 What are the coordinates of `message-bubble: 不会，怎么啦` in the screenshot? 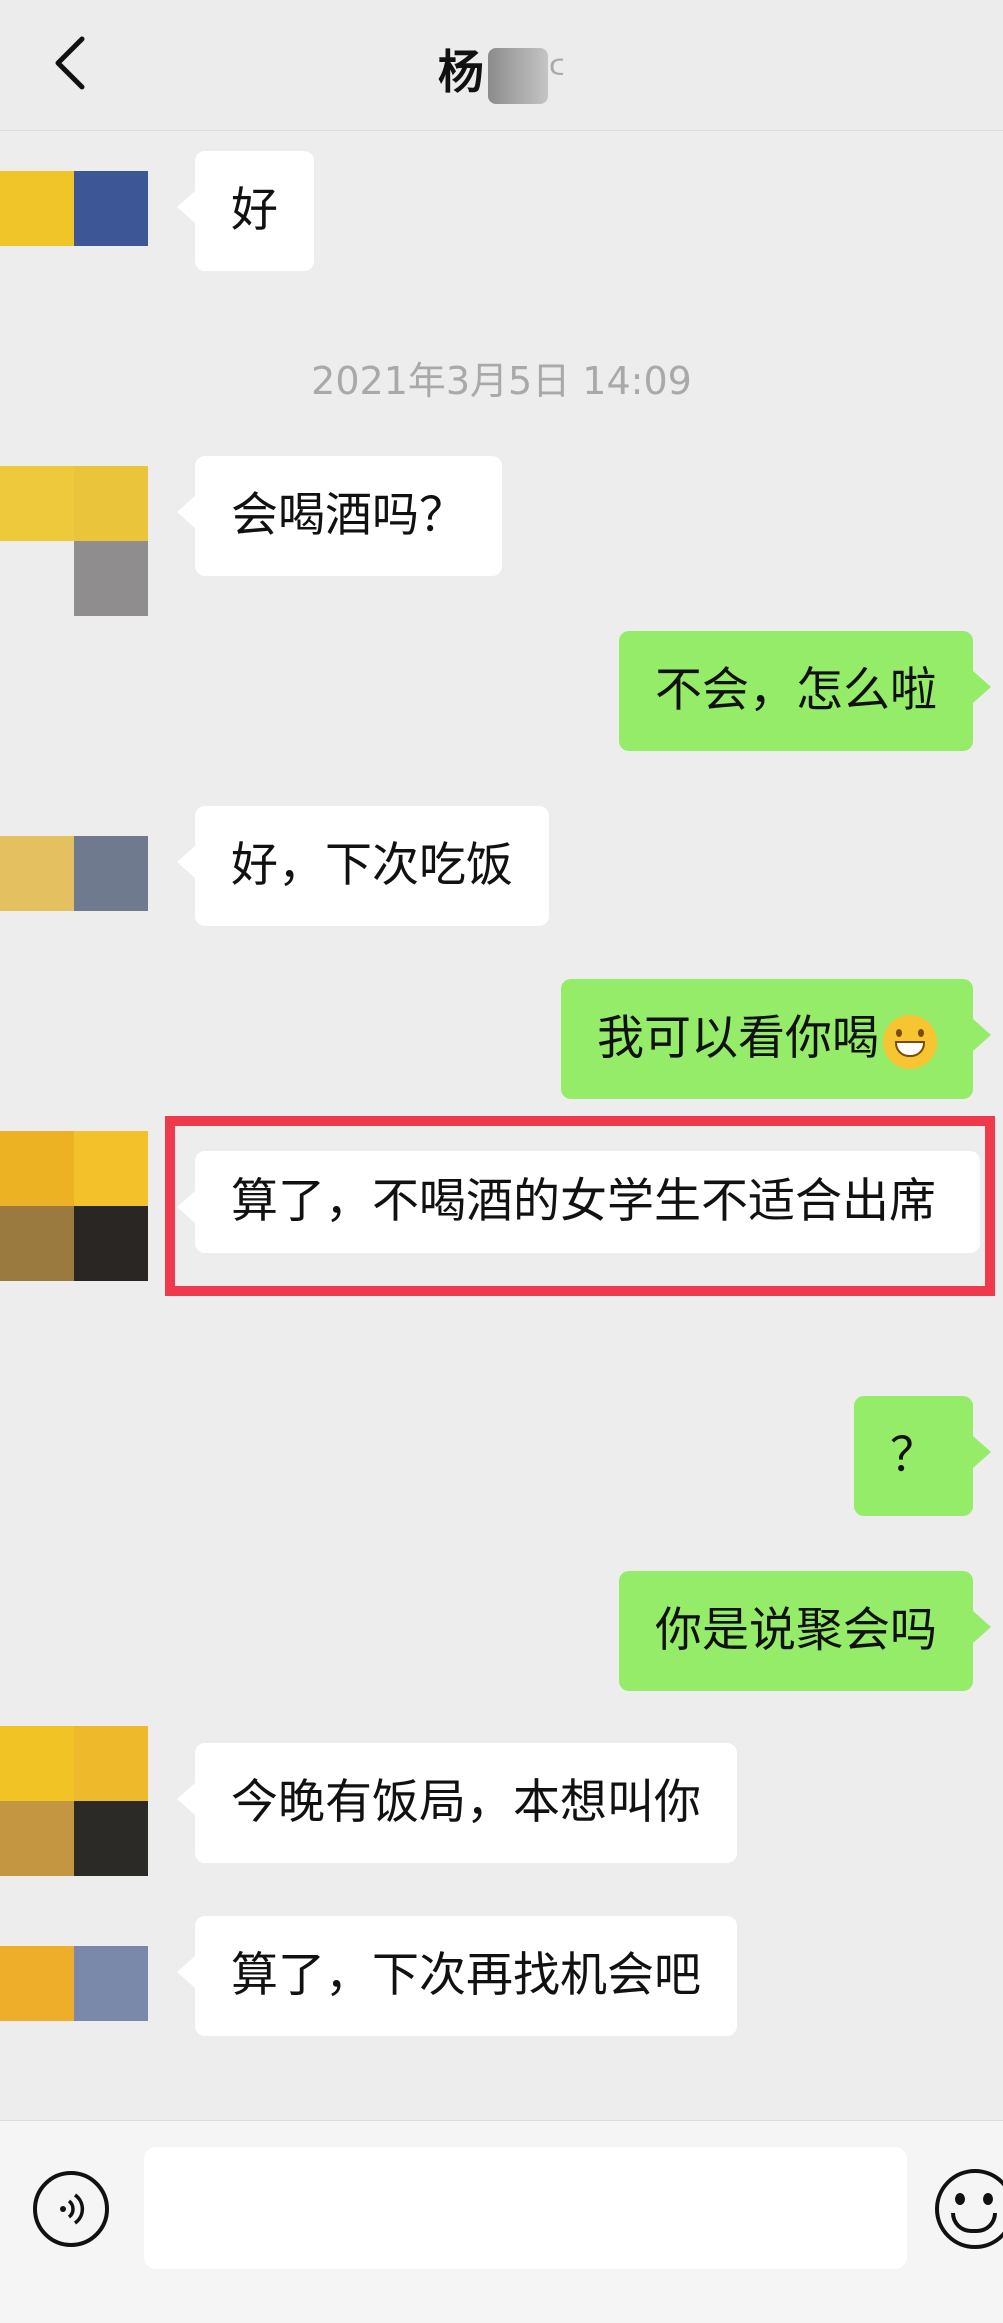 It's located at (805, 691).